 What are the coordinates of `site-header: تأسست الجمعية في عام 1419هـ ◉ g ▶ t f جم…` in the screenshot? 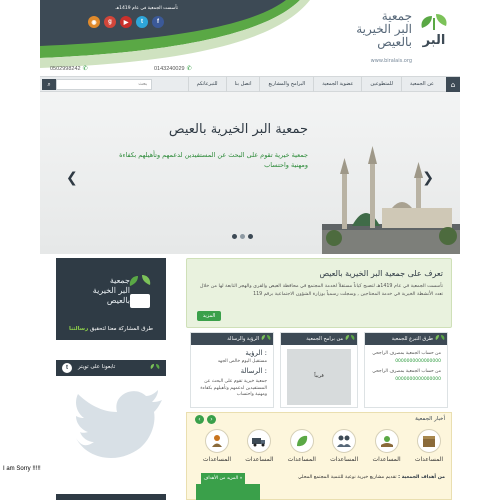 It's located at (250, 38).